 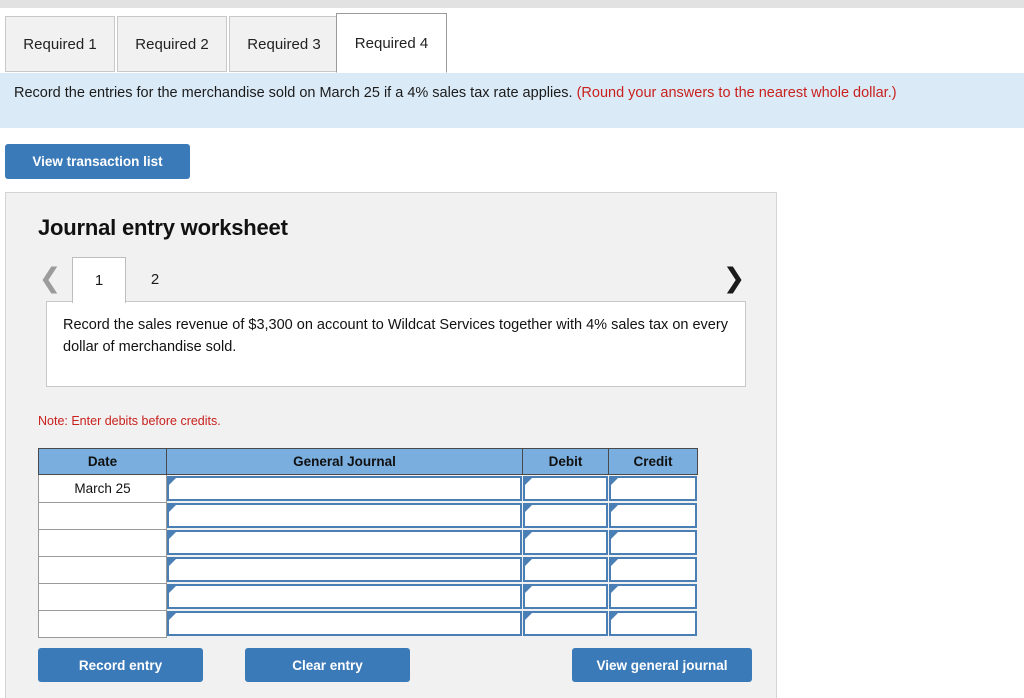 I want to click on worksheet-pager: ❮ 1 2 ❯, so click(x=392, y=280).